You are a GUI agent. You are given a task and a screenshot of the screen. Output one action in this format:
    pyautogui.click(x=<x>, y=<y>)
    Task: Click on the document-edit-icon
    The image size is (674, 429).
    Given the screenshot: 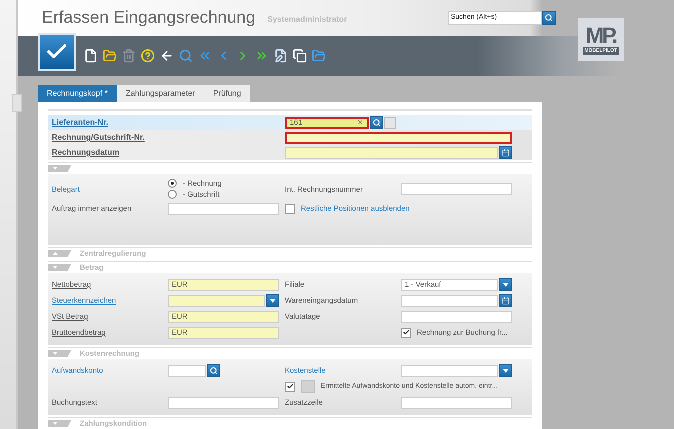 What is the action you would take?
    pyautogui.click(x=281, y=55)
    